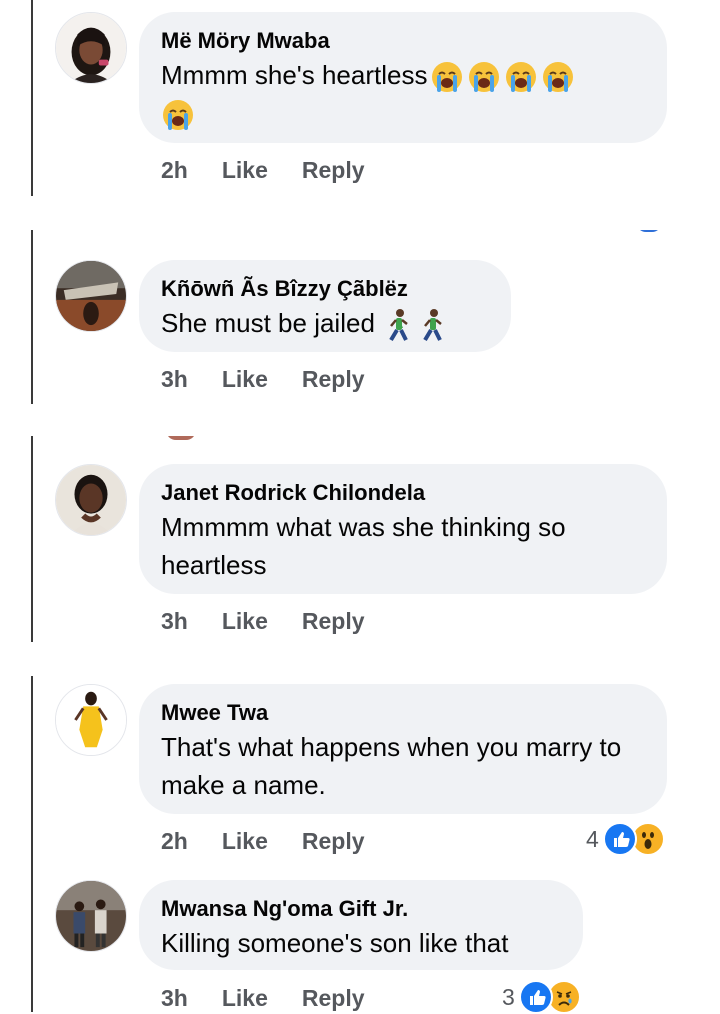 The height and width of the screenshot is (1014, 720). What do you see at coordinates (649, 231) in the screenshot?
I see `cut-reaction-icon` at bounding box center [649, 231].